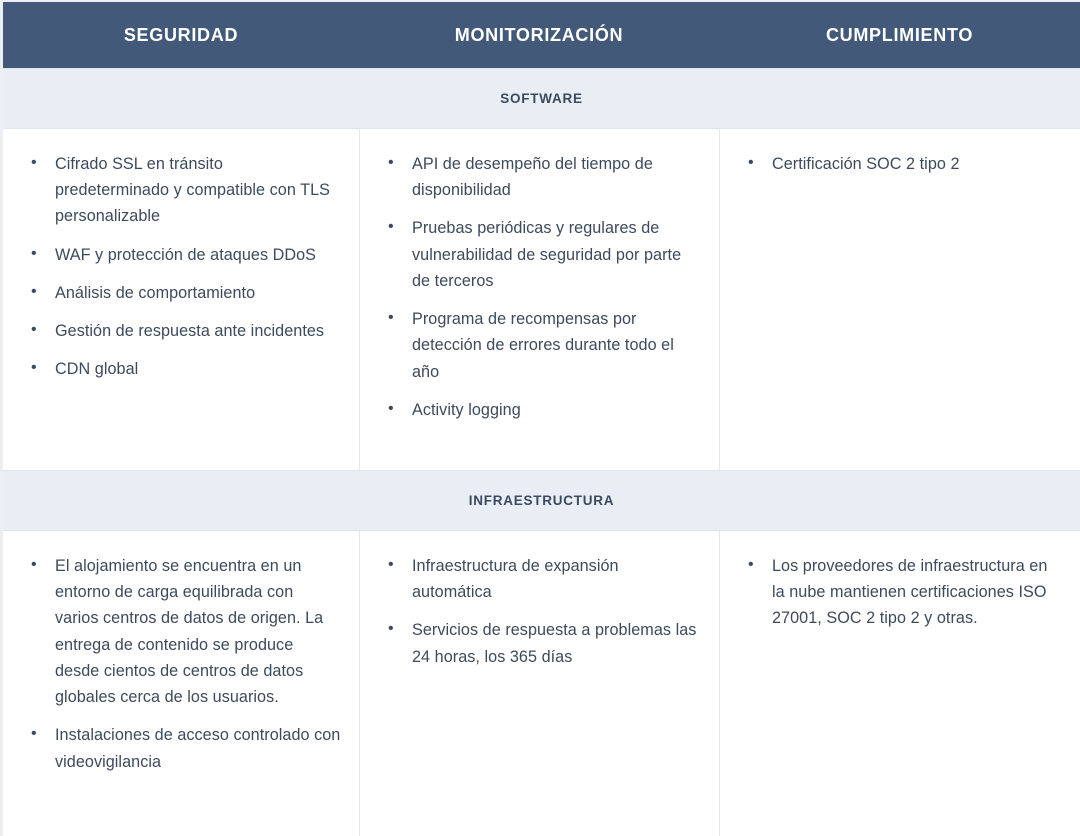  I want to click on bullet-list: Certificación SOC 2 tipo 2, so click(900, 163).